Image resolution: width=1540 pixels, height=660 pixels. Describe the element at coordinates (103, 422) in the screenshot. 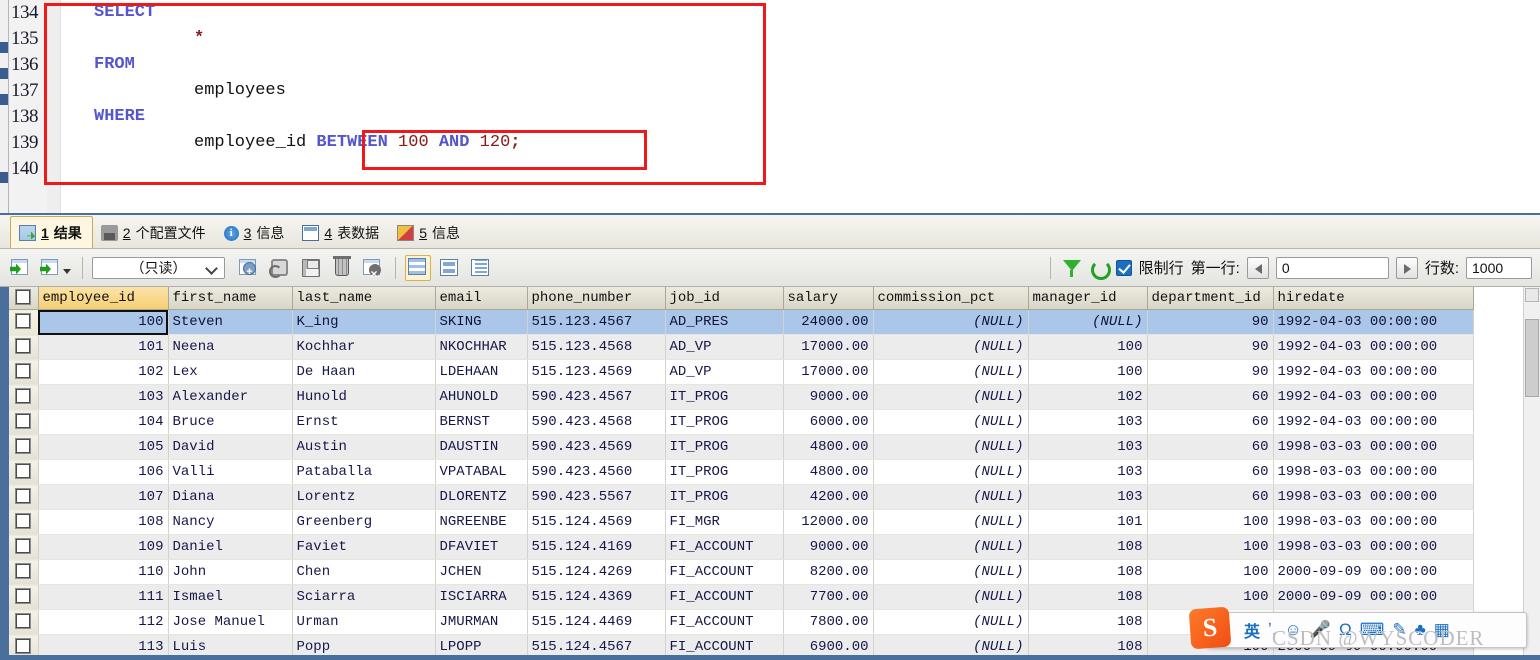

I see `cell-employee_id: 104` at that location.